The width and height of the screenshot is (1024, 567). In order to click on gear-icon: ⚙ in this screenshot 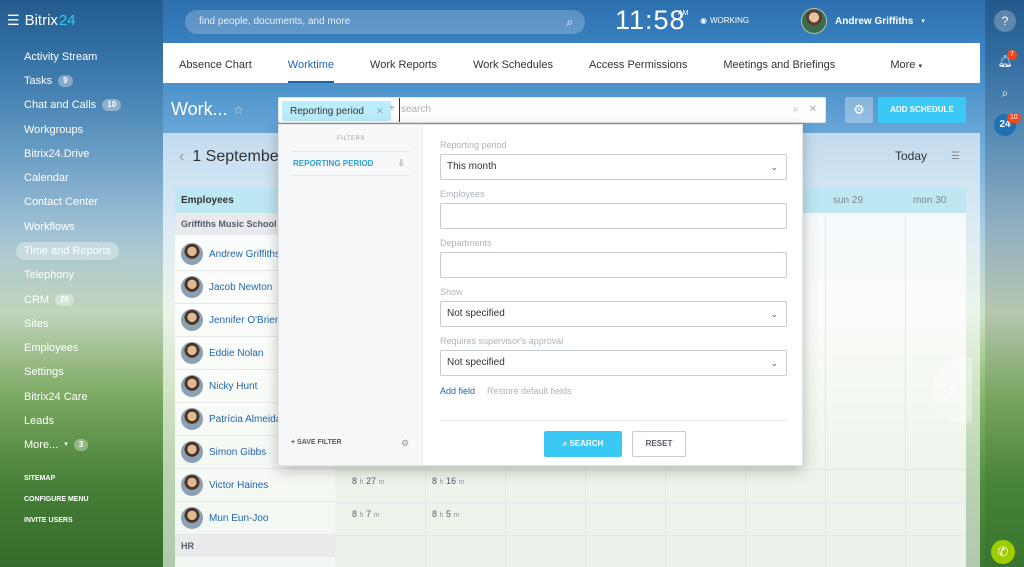, I will do `click(405, 443)`.